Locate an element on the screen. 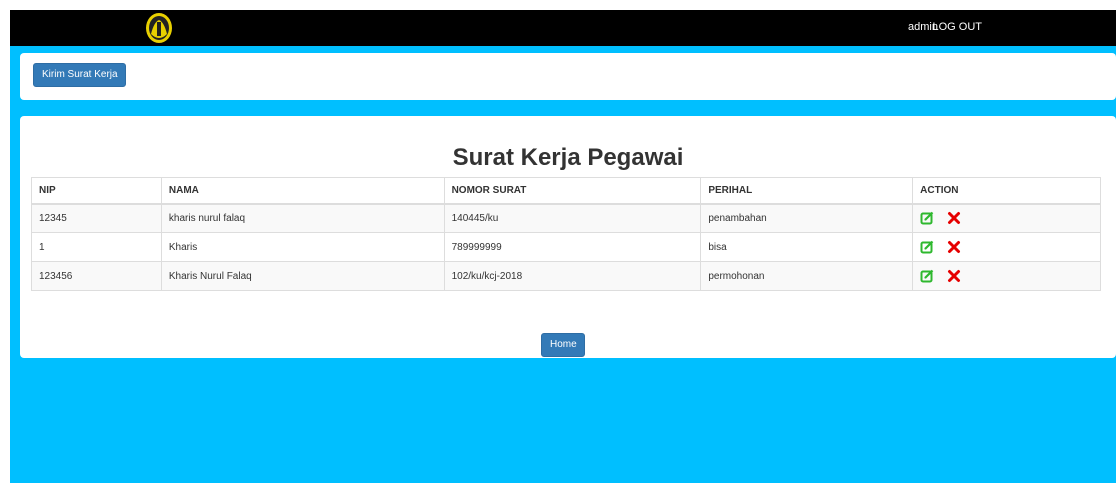  column-header-nip: NIP is located at coordinates (96, 191).